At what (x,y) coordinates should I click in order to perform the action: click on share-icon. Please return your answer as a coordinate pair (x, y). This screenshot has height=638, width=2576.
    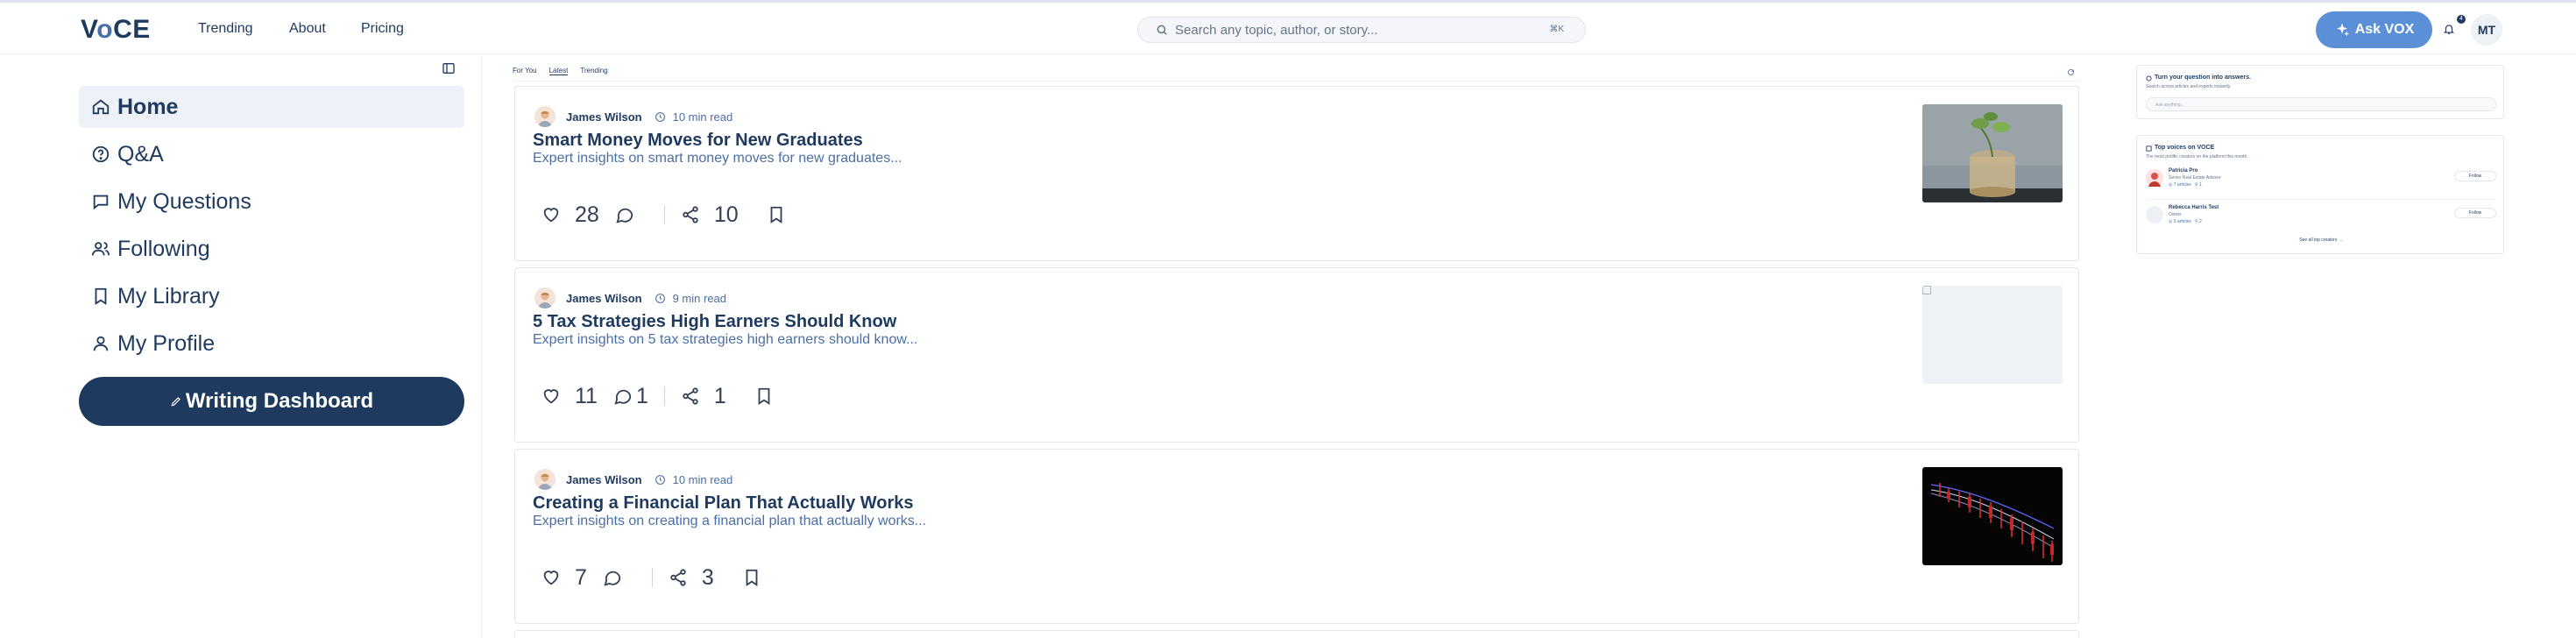
    Looking at the image, I should click on (690, 396).